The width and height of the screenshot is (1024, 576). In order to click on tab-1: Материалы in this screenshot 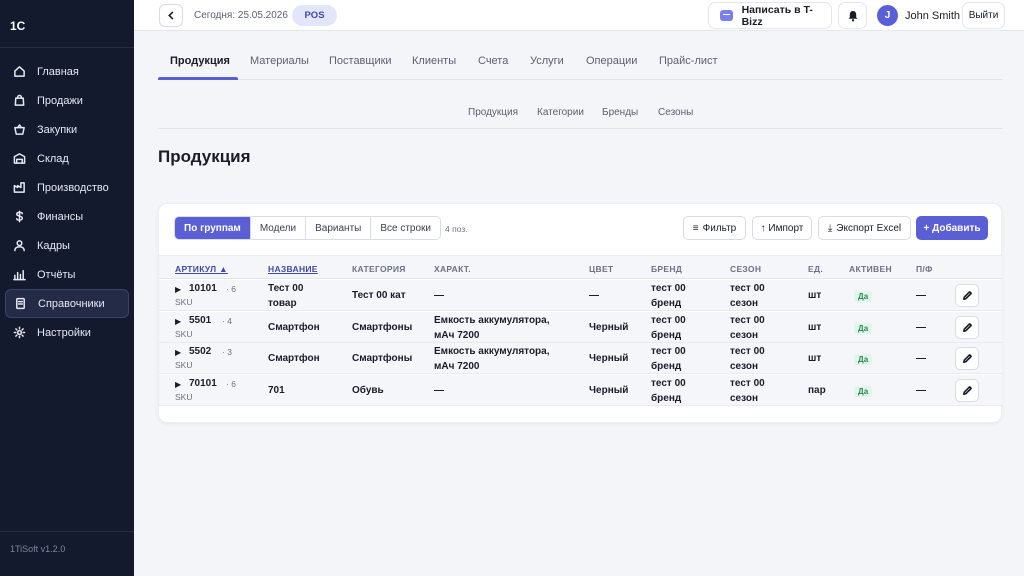, I will do `click(279, 61)`.